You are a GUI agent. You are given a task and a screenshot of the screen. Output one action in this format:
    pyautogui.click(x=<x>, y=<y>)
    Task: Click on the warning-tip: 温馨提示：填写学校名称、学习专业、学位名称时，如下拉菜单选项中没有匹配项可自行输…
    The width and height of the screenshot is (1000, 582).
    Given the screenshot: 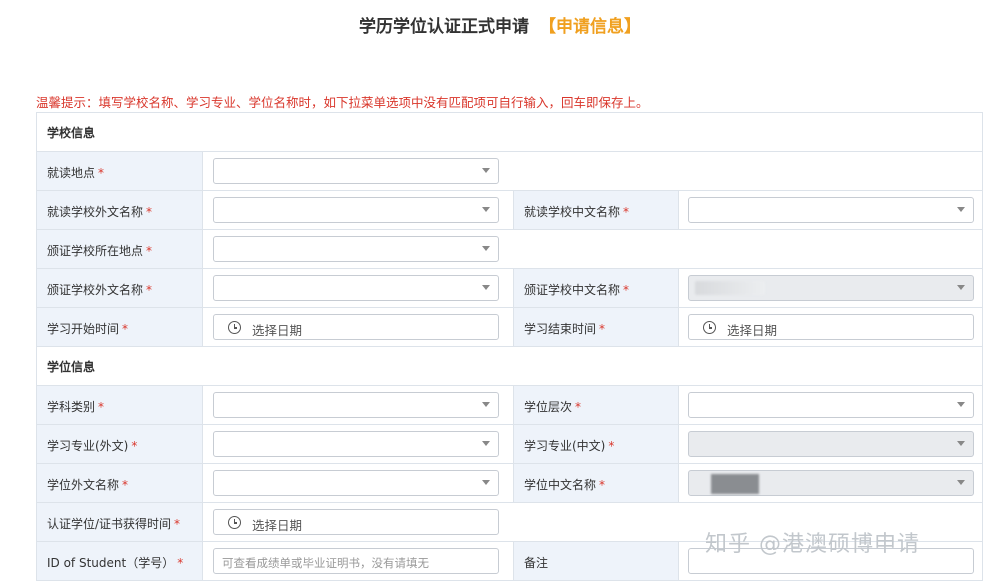 What is the action you would take?
    pyautogui.click(x=342, y=102)
    